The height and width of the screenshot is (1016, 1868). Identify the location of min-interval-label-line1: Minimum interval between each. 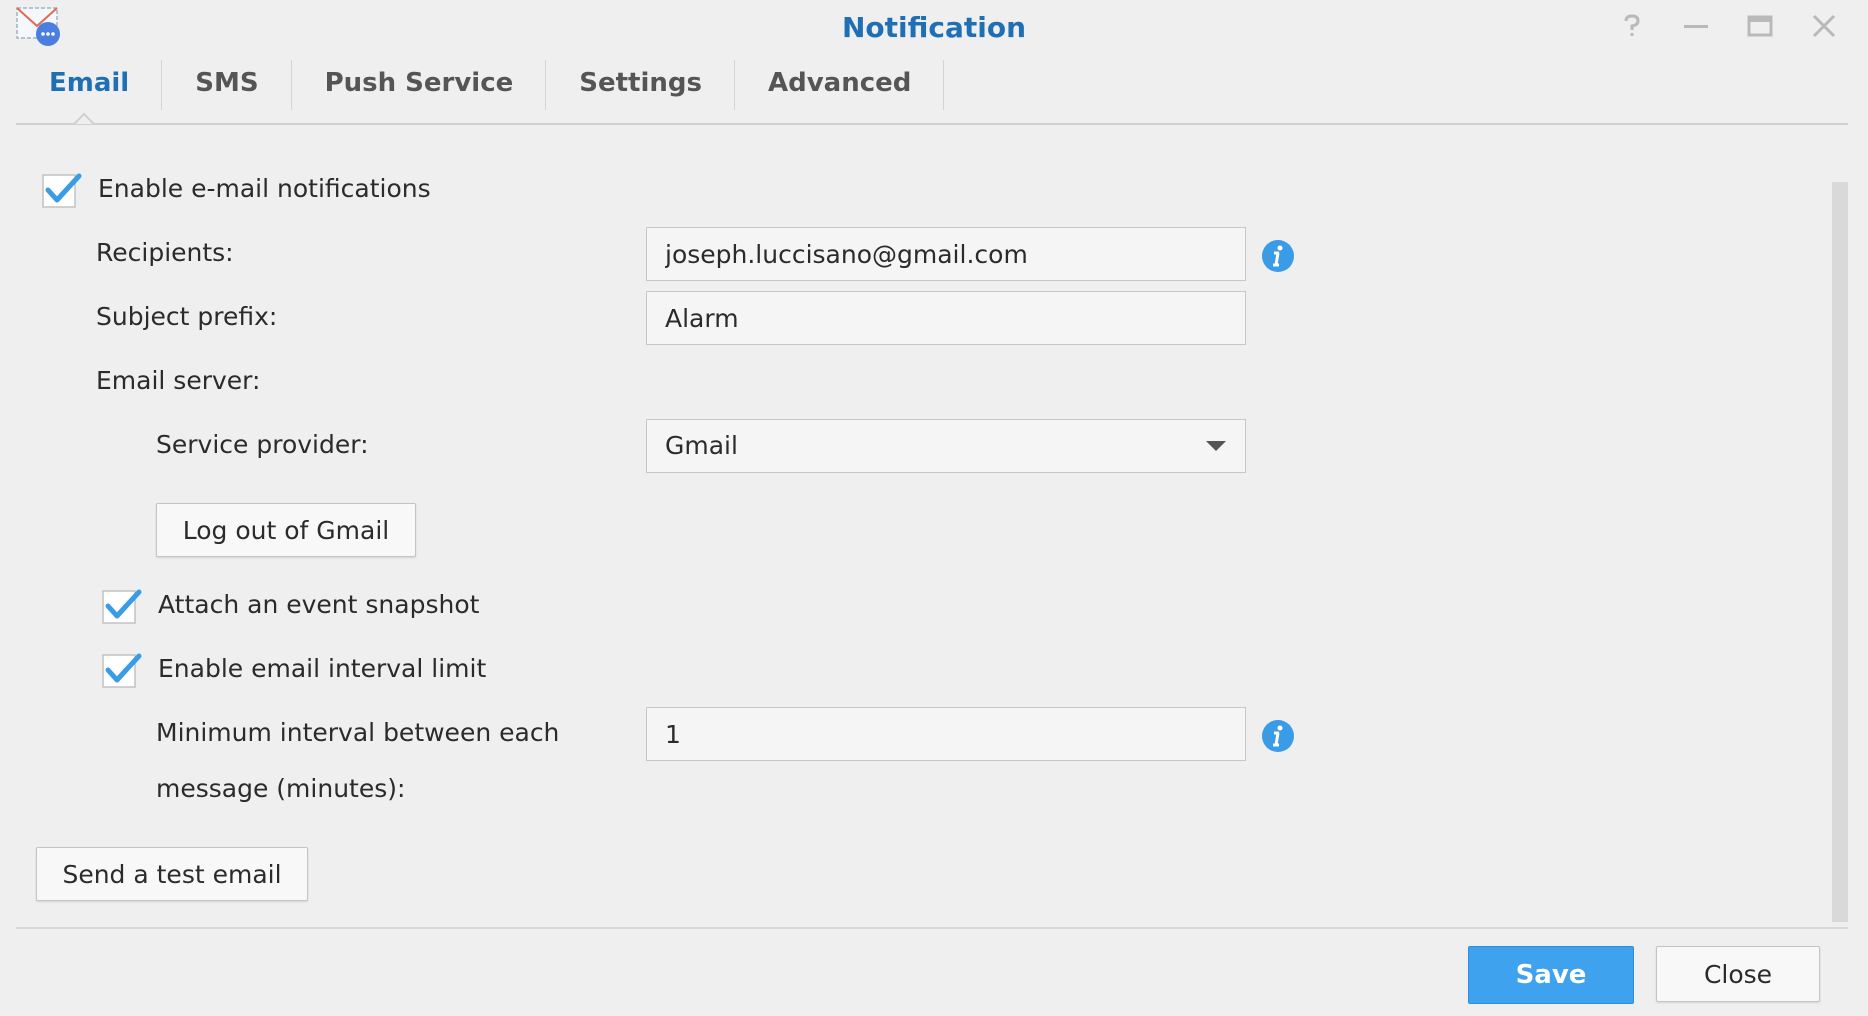
(358, 732).